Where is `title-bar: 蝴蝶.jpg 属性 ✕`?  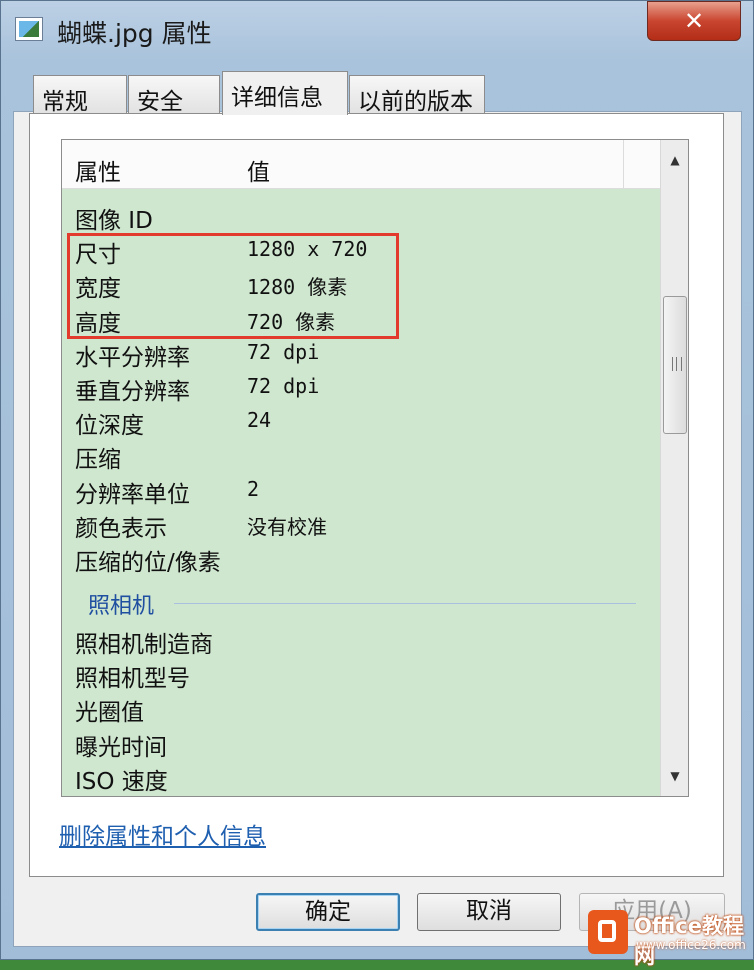
title-bar: 蝴蝶.jpg 属性 ✕ is located at coordinates (377, 29).